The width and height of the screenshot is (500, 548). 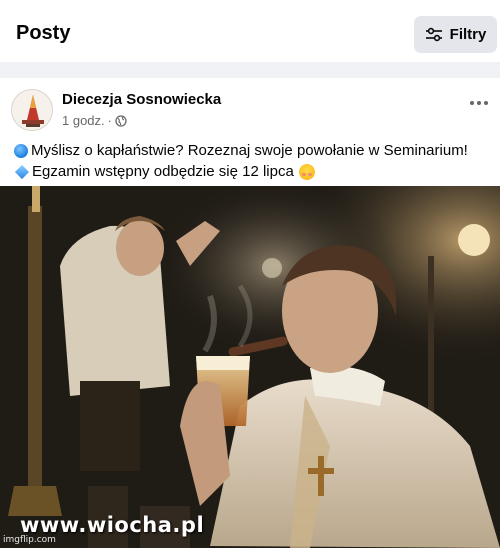 I want to click on imgflip-credit: imgflip.com, so click(x=29, y=540).